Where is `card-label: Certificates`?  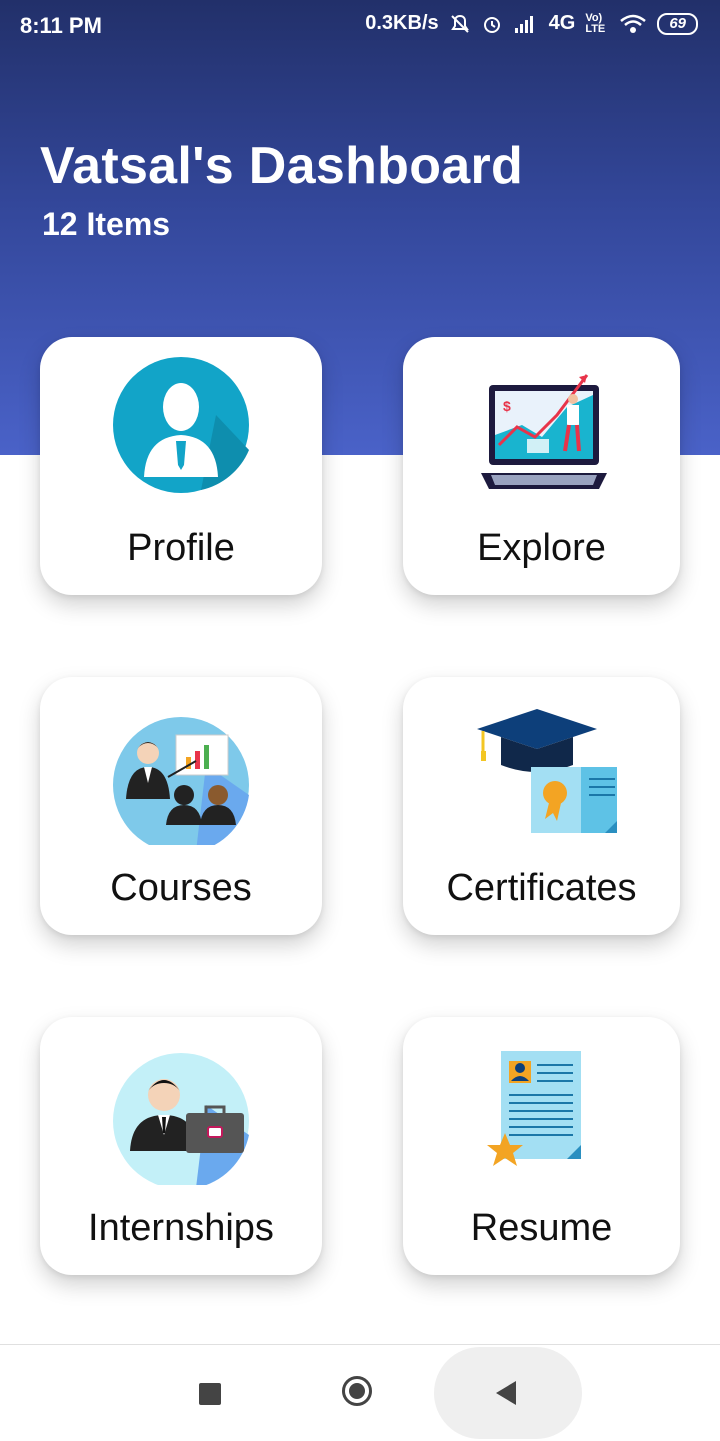
card-label: Certificates is located at coordinates (541, 888).